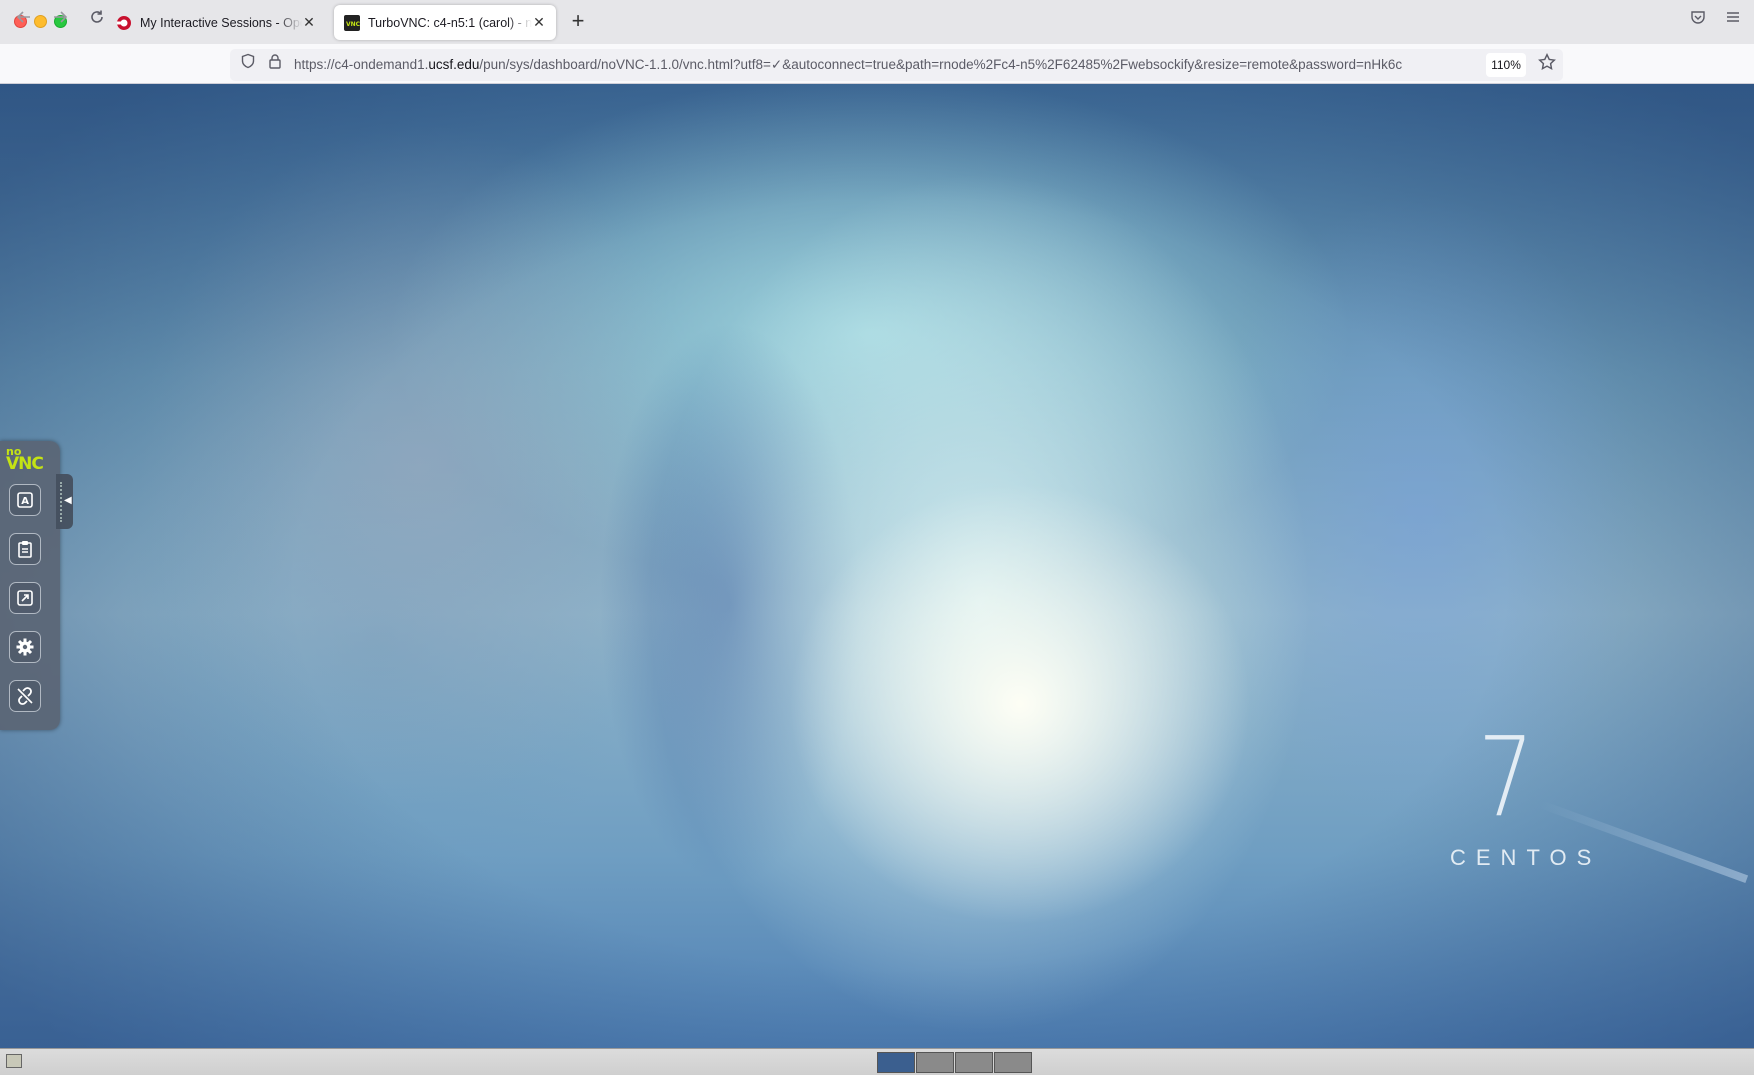 Image resolution: width=1754 pixels, height=1075 pixels. Describe the element at coordinates (454, 64) in the screenshot. I see `url-domain: ucsf.edu` at that location.